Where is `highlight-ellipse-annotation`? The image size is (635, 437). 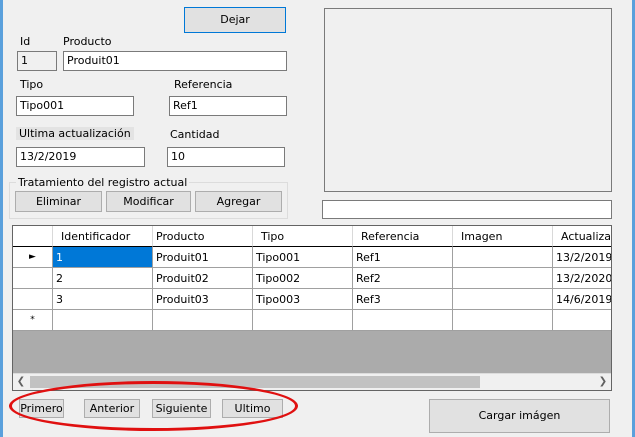
highlight-ellipse-annotation is located at coordinates (153, 406).